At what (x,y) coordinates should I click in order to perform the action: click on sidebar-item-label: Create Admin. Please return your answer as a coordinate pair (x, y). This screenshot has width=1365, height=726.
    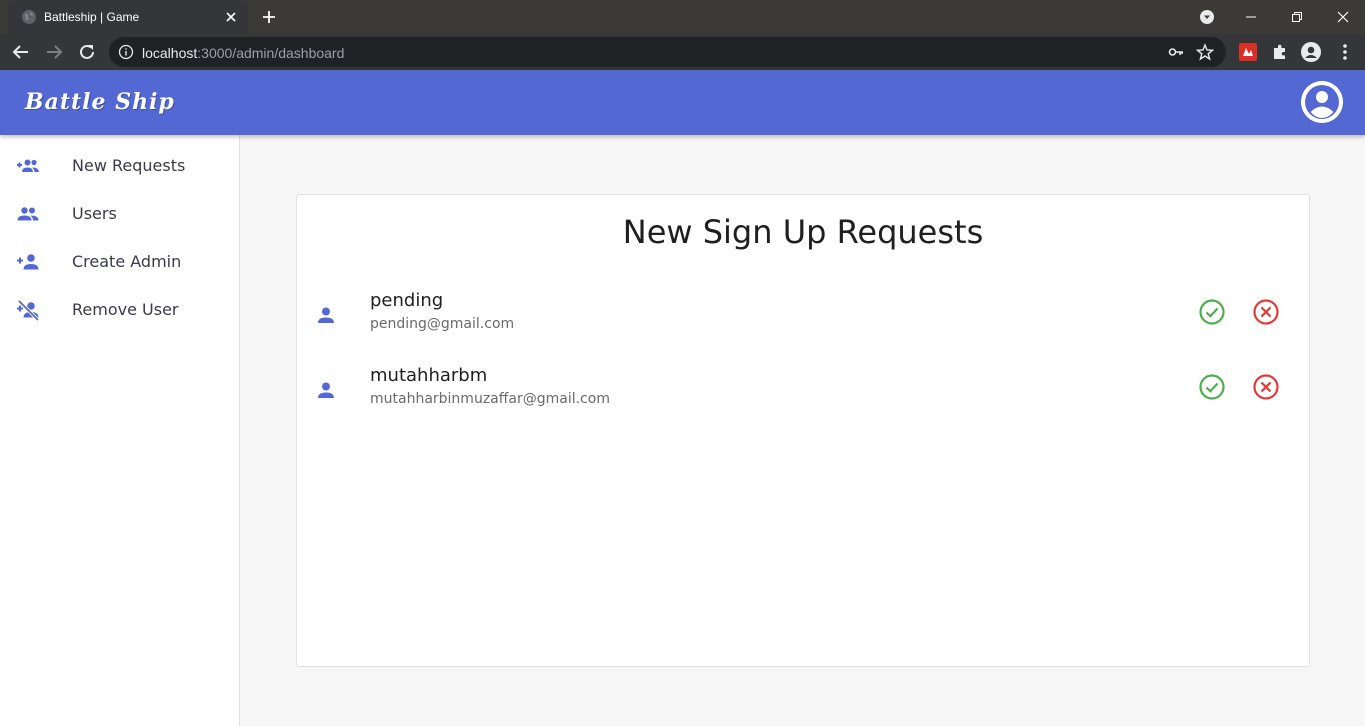
    Looking at the image, I should click on (127, 261).